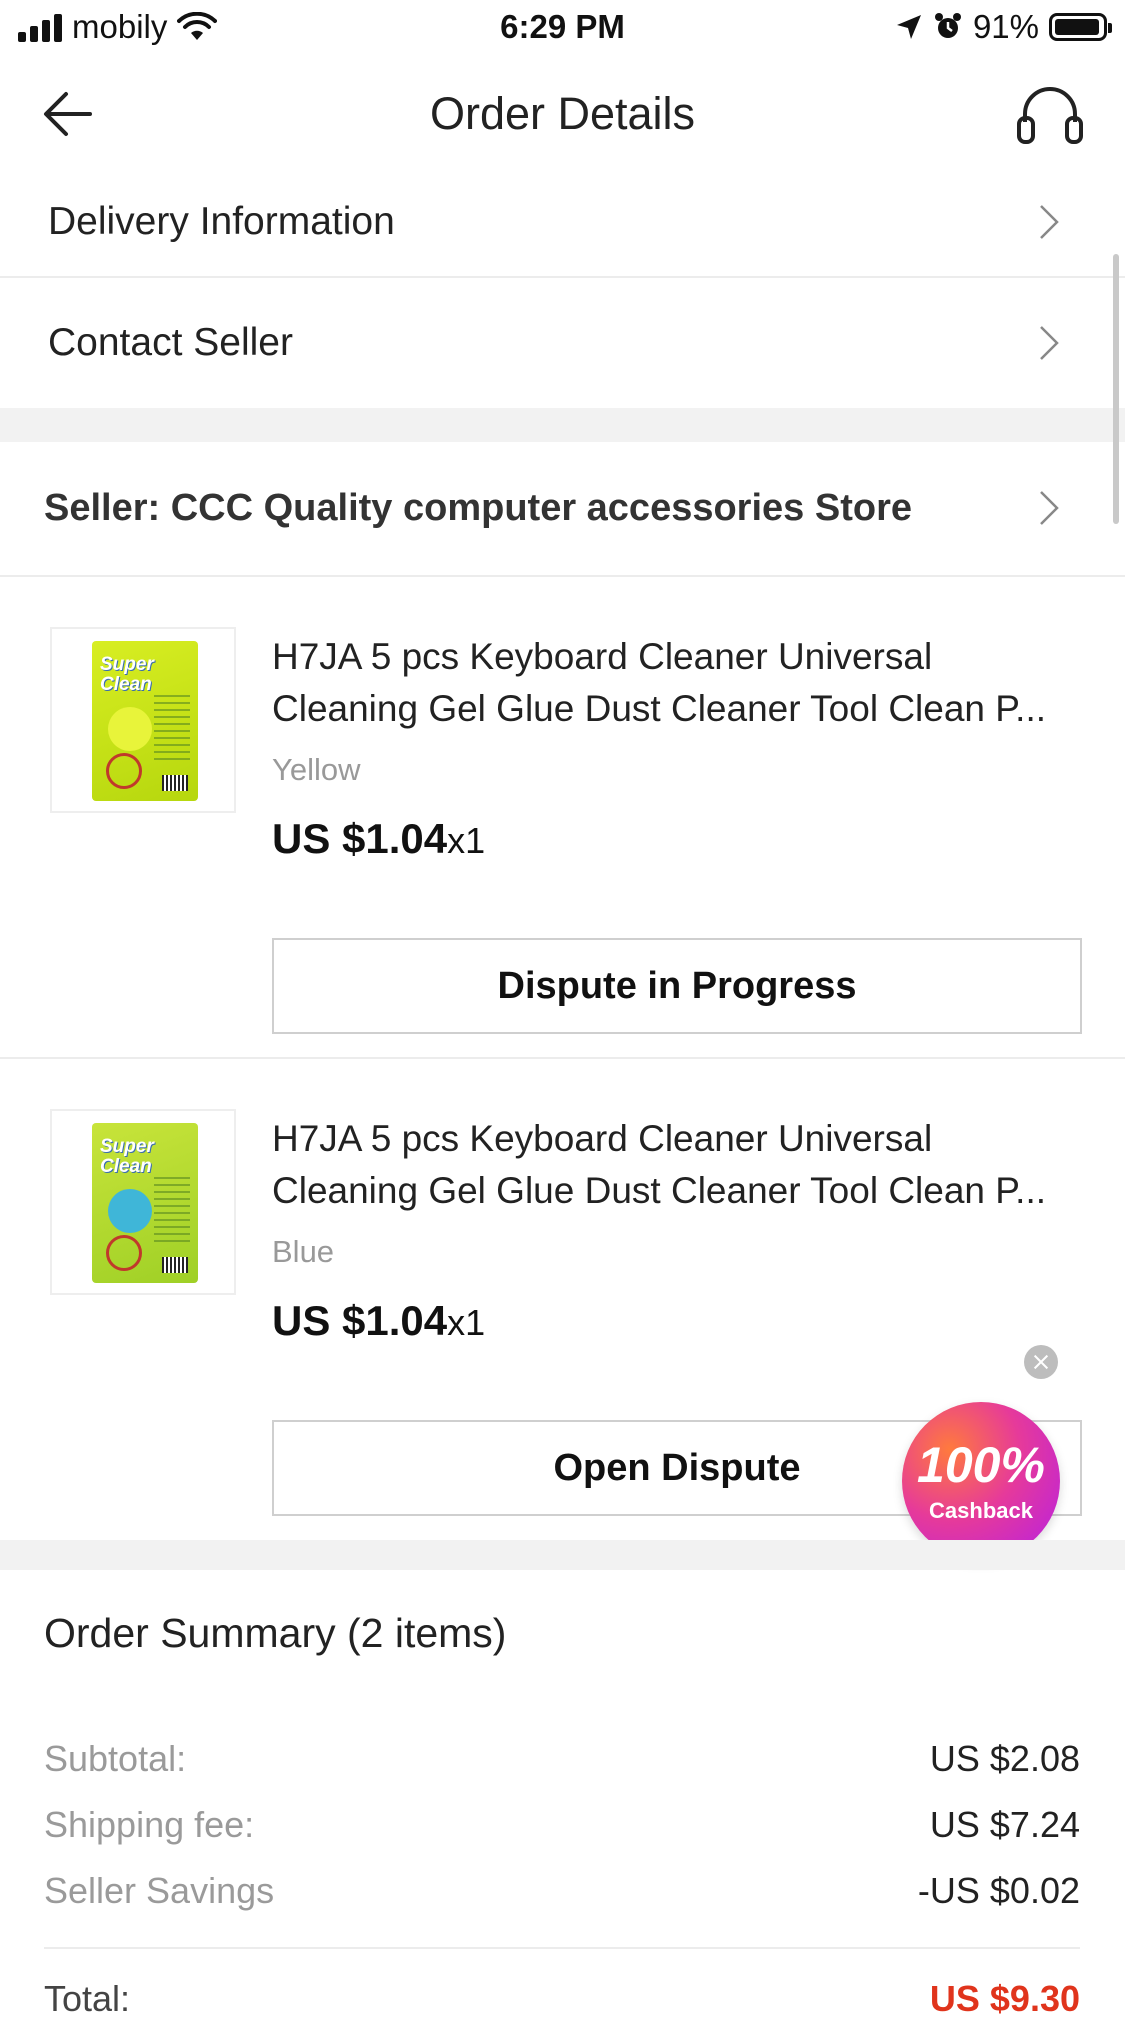  What do you see at coordinates (1050, 116) in the screenshot?
I see `headset-support-icon` at bounding box center [1050, 116].